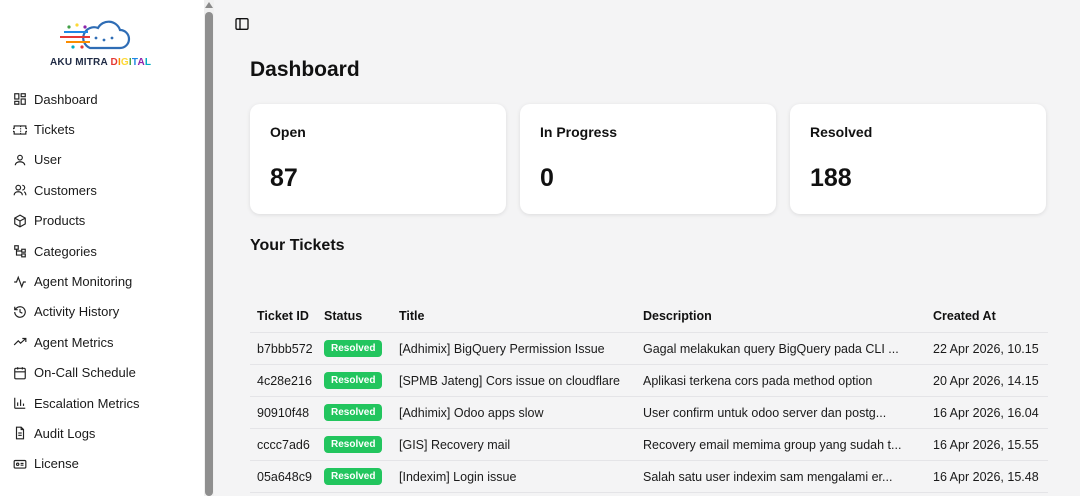 The width and height of the screenshot is (1080, 496). Describe the element at coordinates (990, 316) in the screenshot. I see `column-header: Created At` at that location.